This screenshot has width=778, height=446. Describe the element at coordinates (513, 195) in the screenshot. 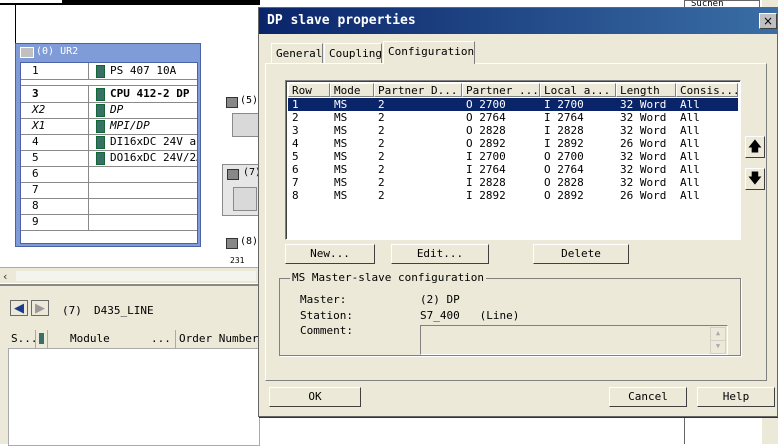

I see `table-row: 8 MS 2 I 2892 O 2892 26 Word All` at that location.